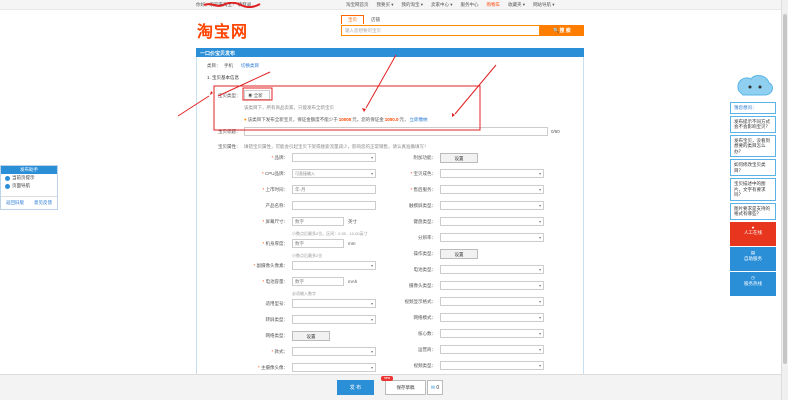 Image resolution: width=788 pixels, height=400 pixels. Describe the element at coordinates (442, 5) in the screenshot. I see `nav-seller-center: 卖家中心 ▾` at that location.